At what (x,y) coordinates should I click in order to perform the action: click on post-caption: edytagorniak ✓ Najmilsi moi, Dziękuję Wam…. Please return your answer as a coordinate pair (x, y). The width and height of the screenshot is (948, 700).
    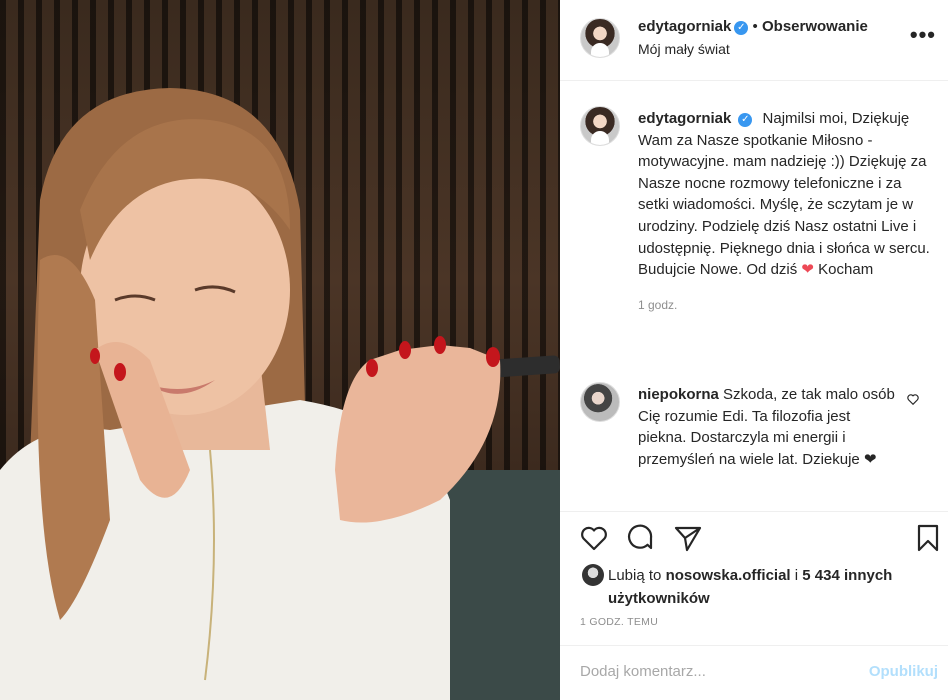
    Looking at the image, I should click on (784, 212).